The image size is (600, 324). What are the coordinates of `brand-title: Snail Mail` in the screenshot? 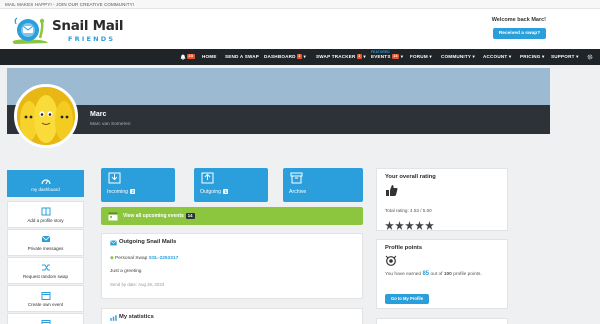 It's located at (88, 26).